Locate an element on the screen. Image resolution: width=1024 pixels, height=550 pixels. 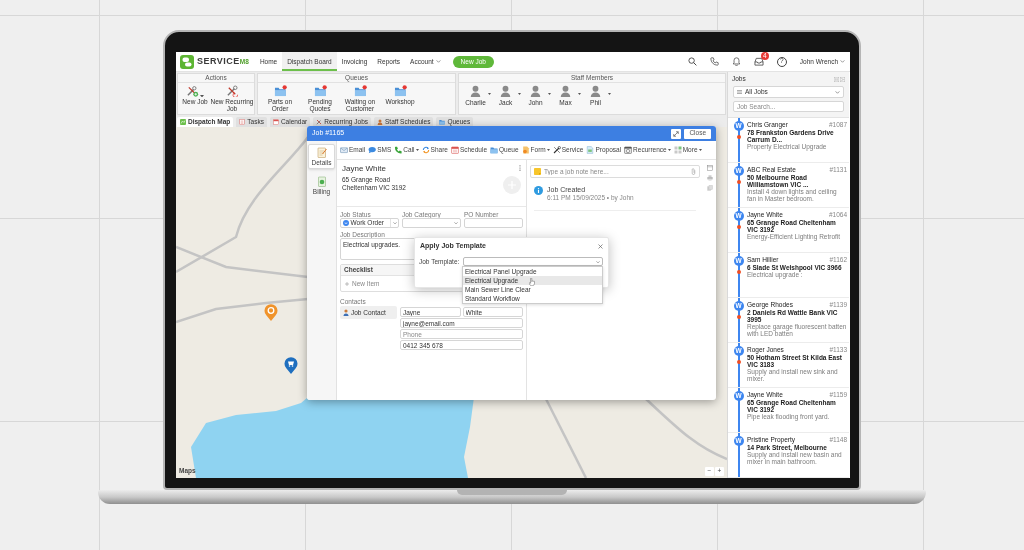
copy-icon is located at coordinates (709, 188).